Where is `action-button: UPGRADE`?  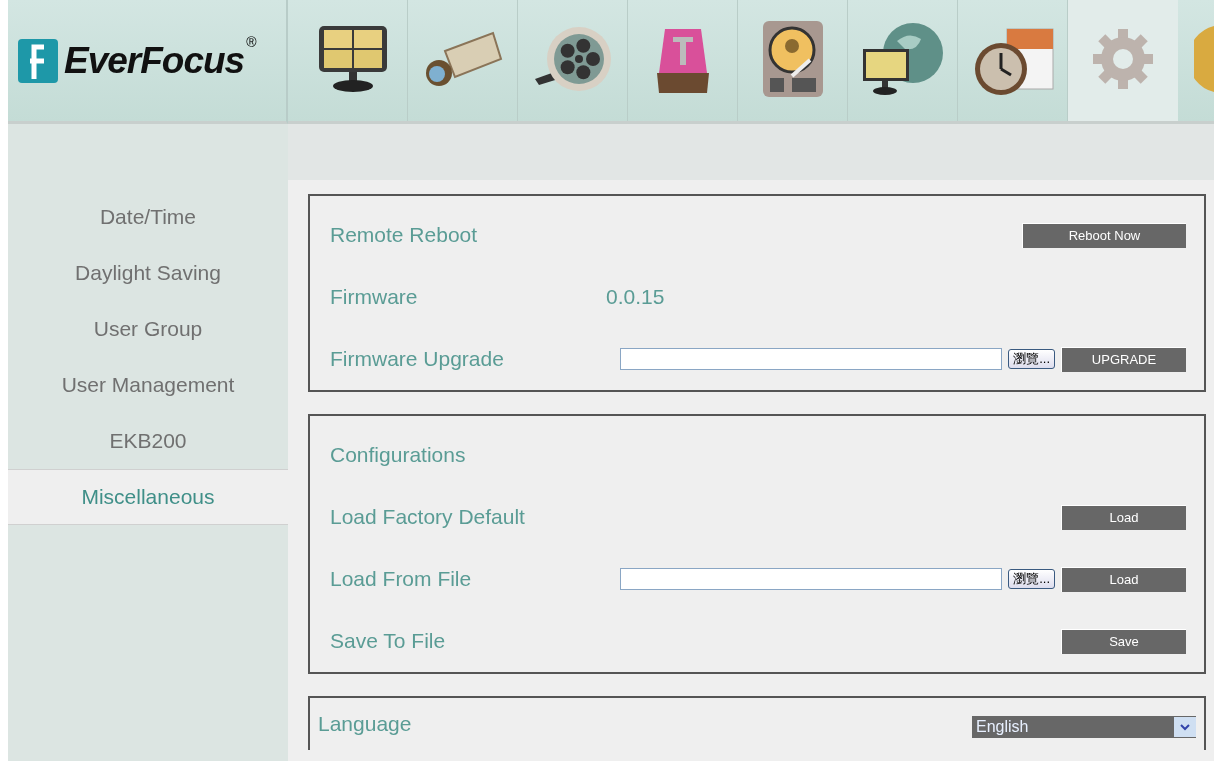
action-button: UPGRADE is located at coordinates (1123, 359).